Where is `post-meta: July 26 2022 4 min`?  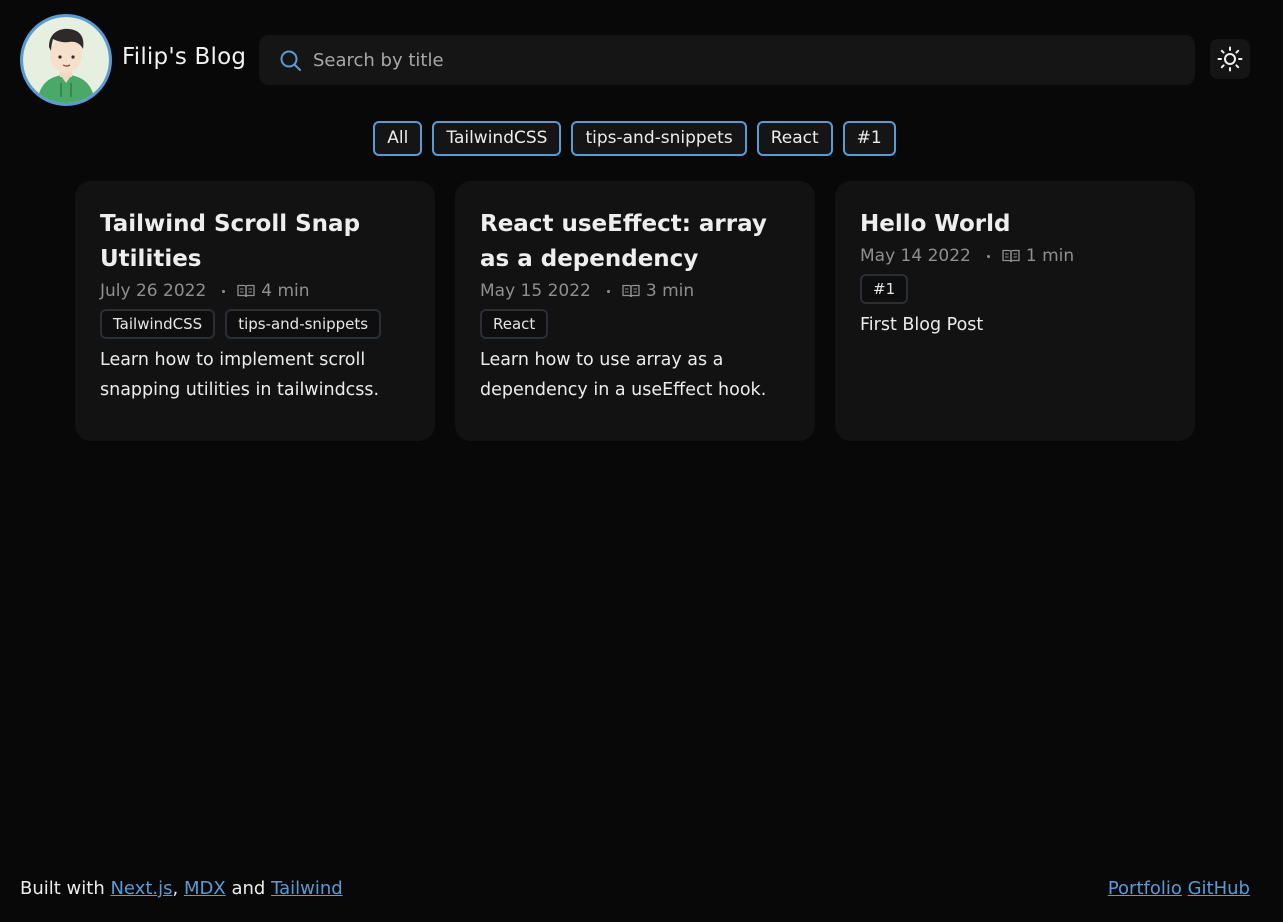 post-meta: July 26 2022 4 min is located at coordinates (255, 291).